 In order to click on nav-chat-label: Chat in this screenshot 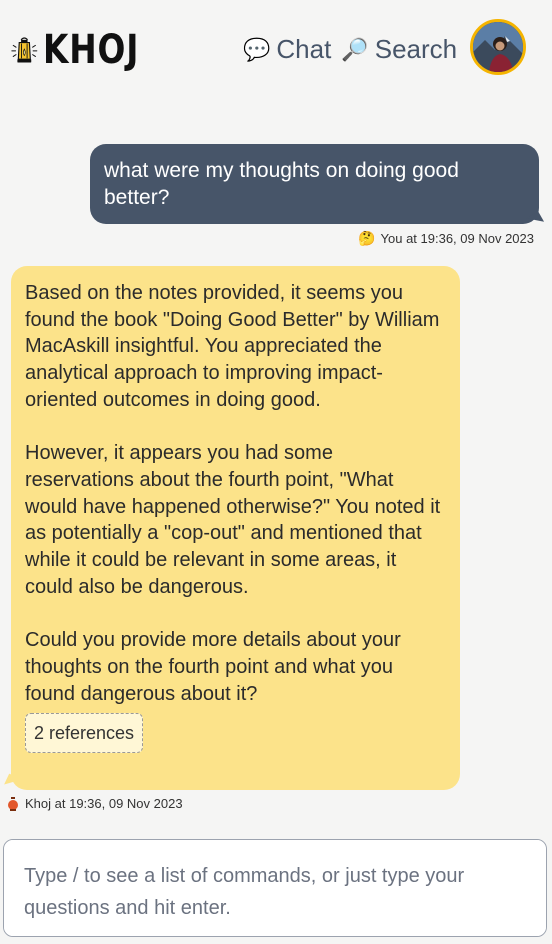, I will do `click(304, 49)`.